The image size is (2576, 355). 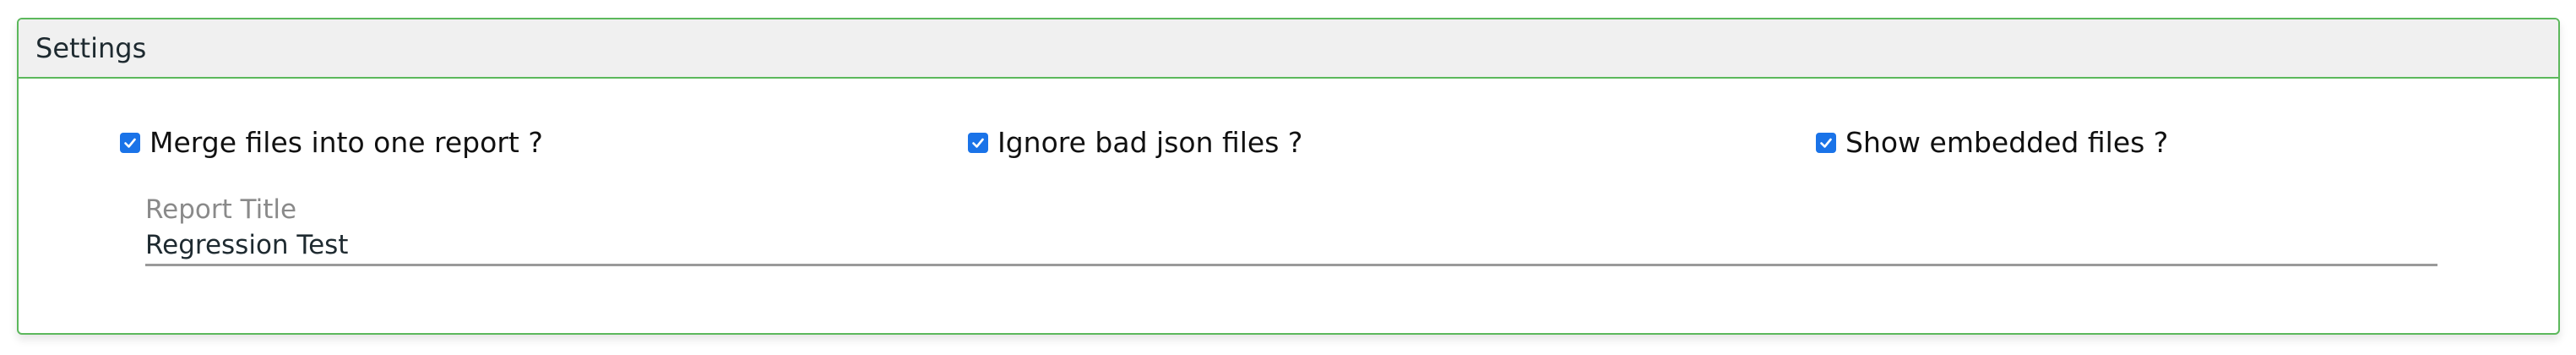 I want to click on merge-files-label: Merge files into one report ?, so click(x=346, y=142).